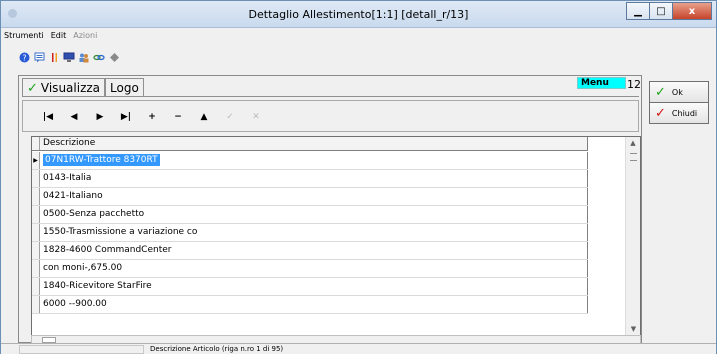 The width and height of the screenshot is (717, 354). I want to click on post-record-button: ✓, so click(230, 117).